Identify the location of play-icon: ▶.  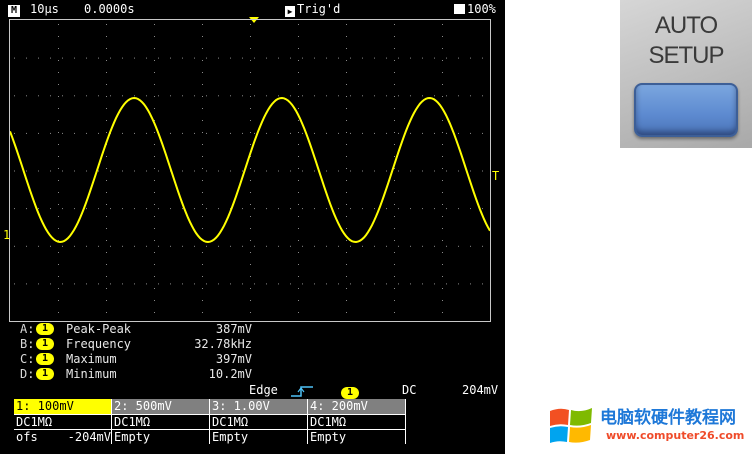
(290, 11).